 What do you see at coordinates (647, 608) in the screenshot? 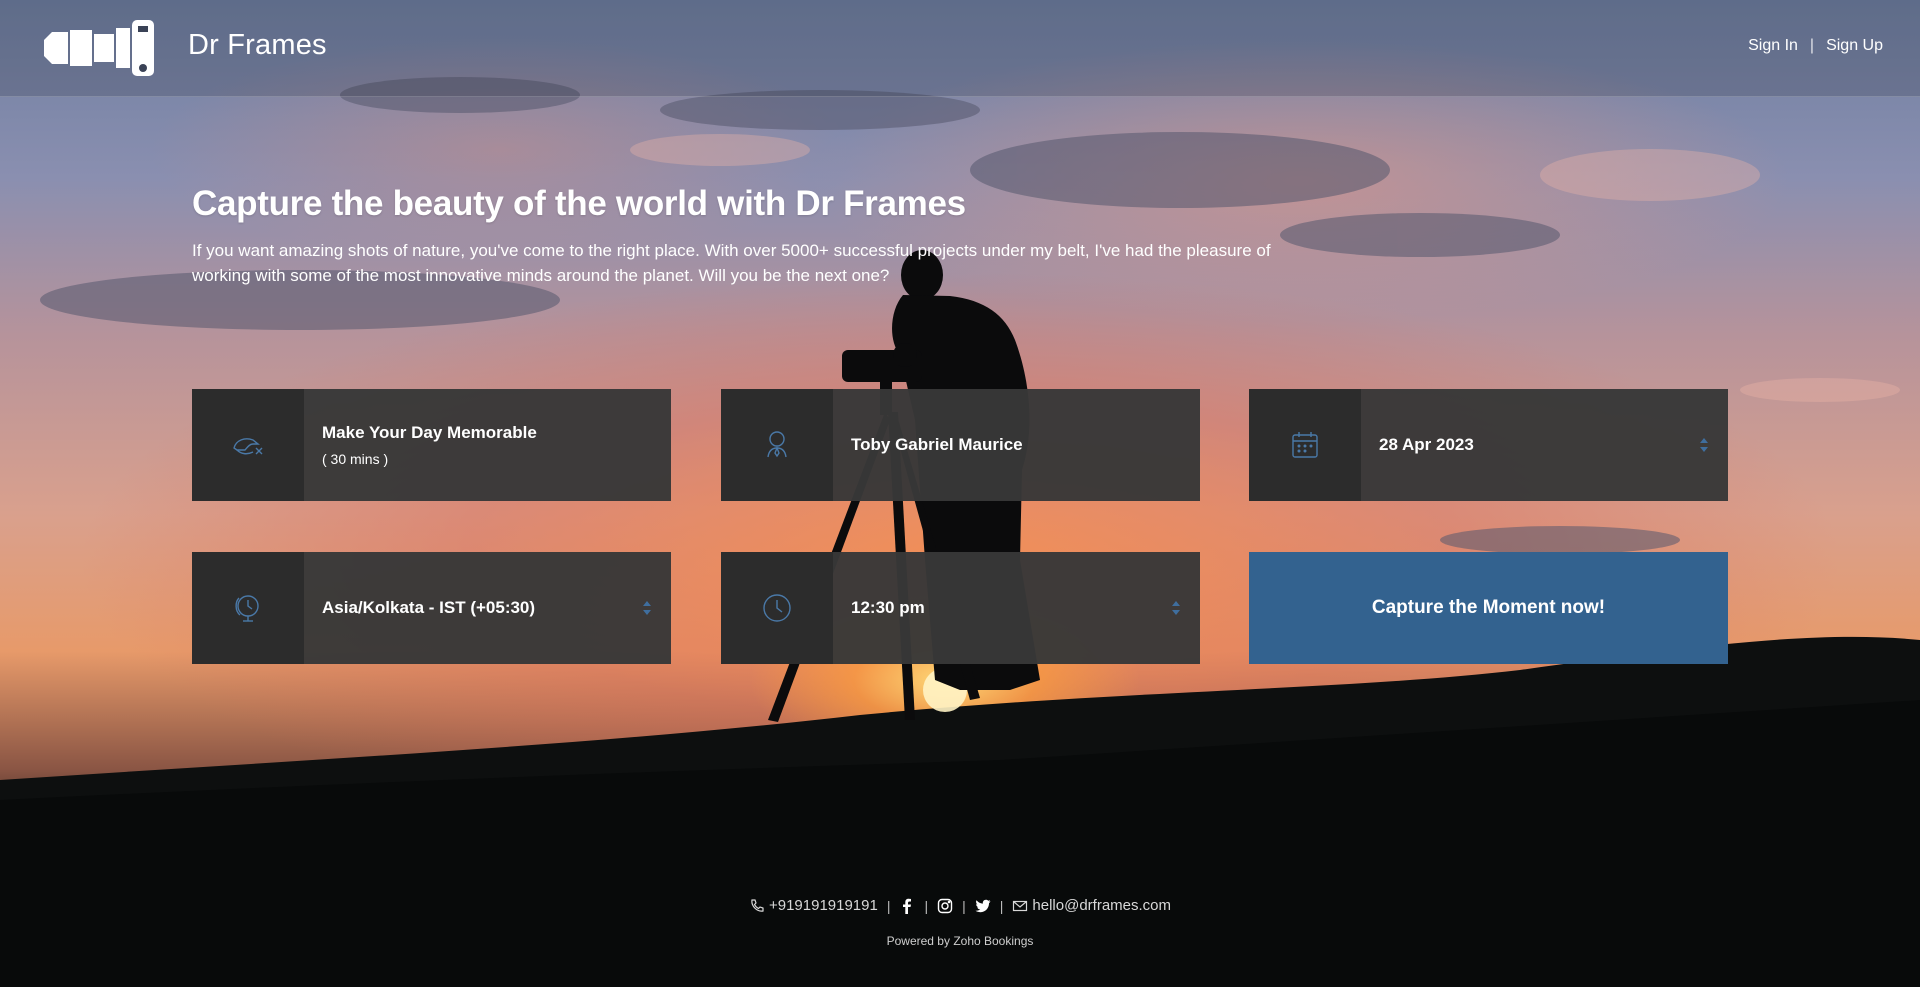
I see `timezone-dropdown-arrows-icon` at bounding box center [647, 608].